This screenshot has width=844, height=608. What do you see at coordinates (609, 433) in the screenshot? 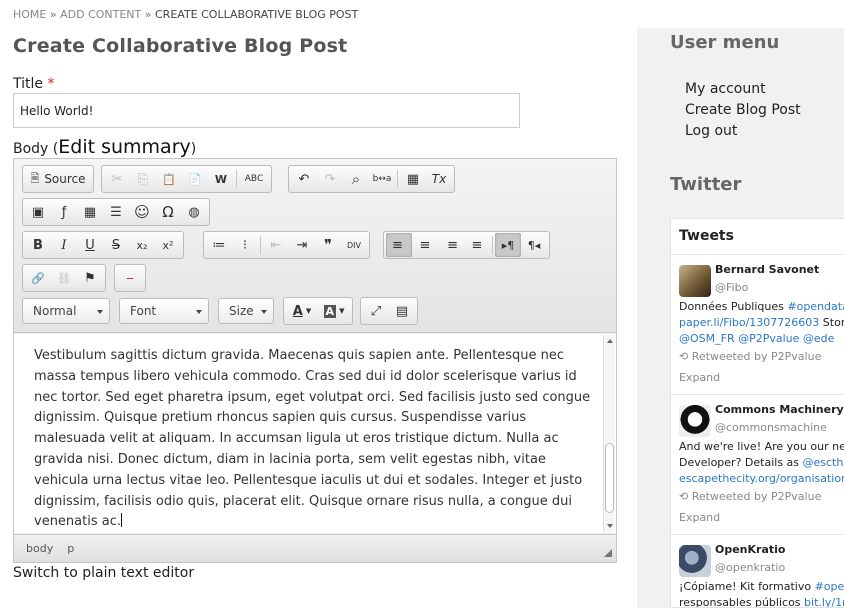
I see `editor-scrollbar` at bounding box center [609, 433].